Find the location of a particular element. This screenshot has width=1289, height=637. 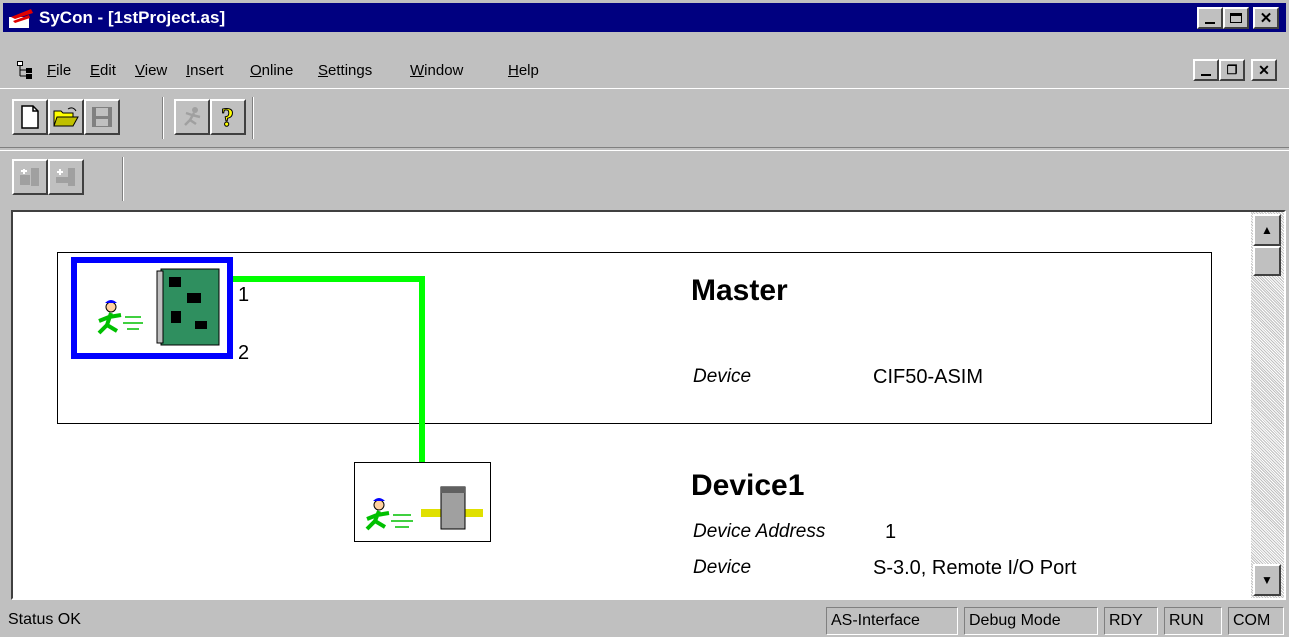

help-icon: ? is located at coordinates (228, 117).